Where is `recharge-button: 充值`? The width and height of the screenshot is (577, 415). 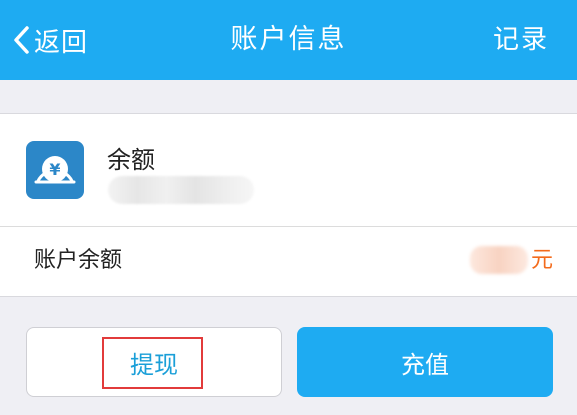 recharge-button: 充值 is located at coordinates (425, 362).